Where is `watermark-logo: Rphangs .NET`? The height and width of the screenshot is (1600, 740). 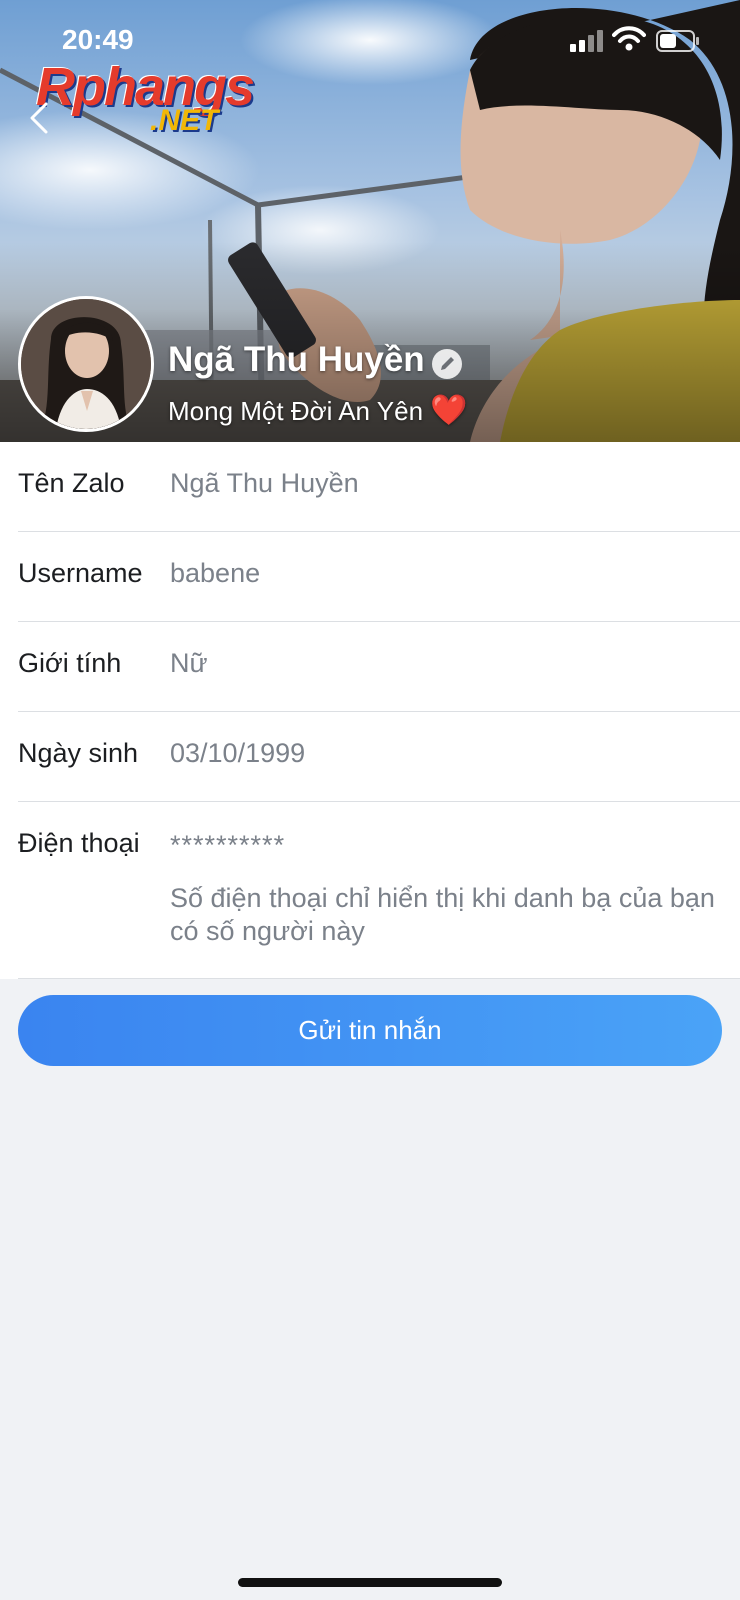
watermark-logo: Rphangs .NET is located at coordinates (151, 101).